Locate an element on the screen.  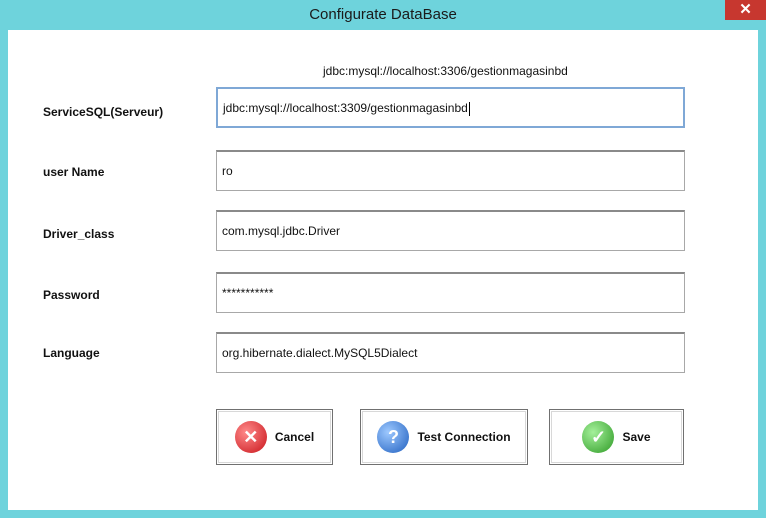
text-caret is located at coordinates (469, 108).